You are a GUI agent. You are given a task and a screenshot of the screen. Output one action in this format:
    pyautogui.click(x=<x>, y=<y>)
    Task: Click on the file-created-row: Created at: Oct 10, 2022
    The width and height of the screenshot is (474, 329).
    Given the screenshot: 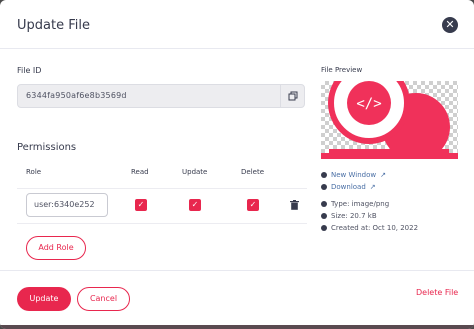 What is the action you would take?
    pyautogui.click(x=369, y=228)
    